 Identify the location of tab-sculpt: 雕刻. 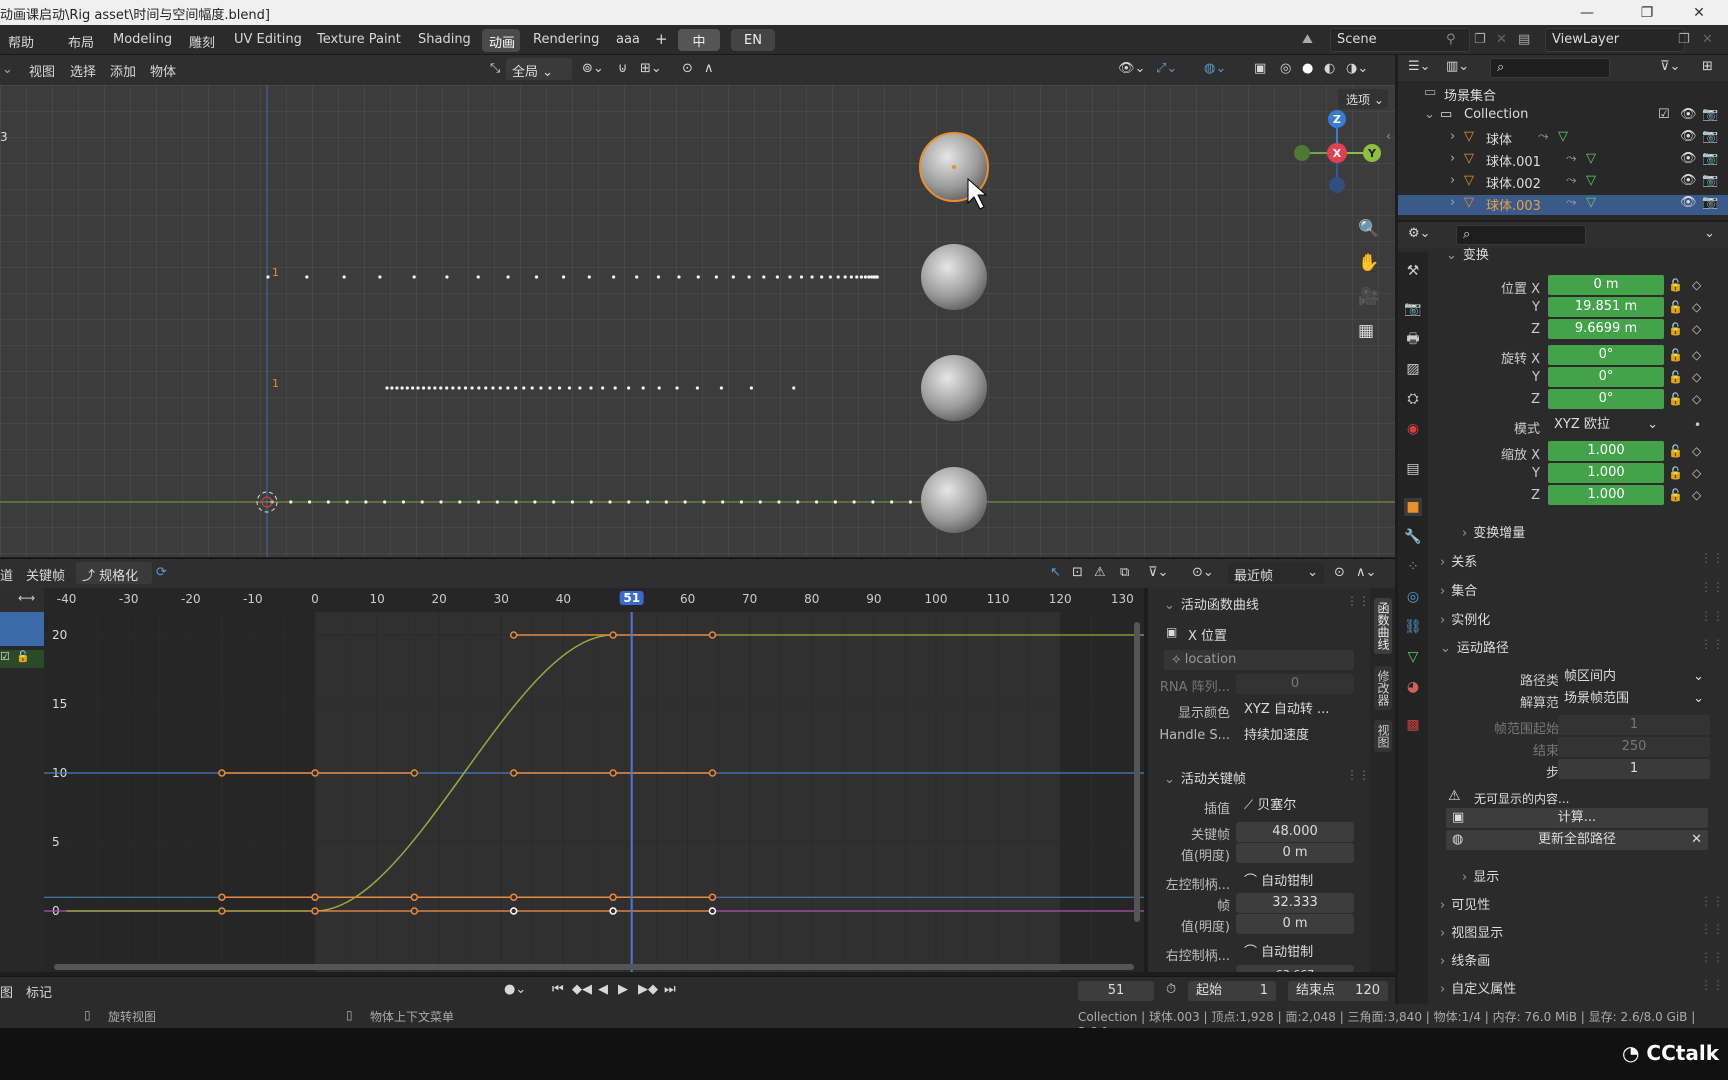
(202, 41).